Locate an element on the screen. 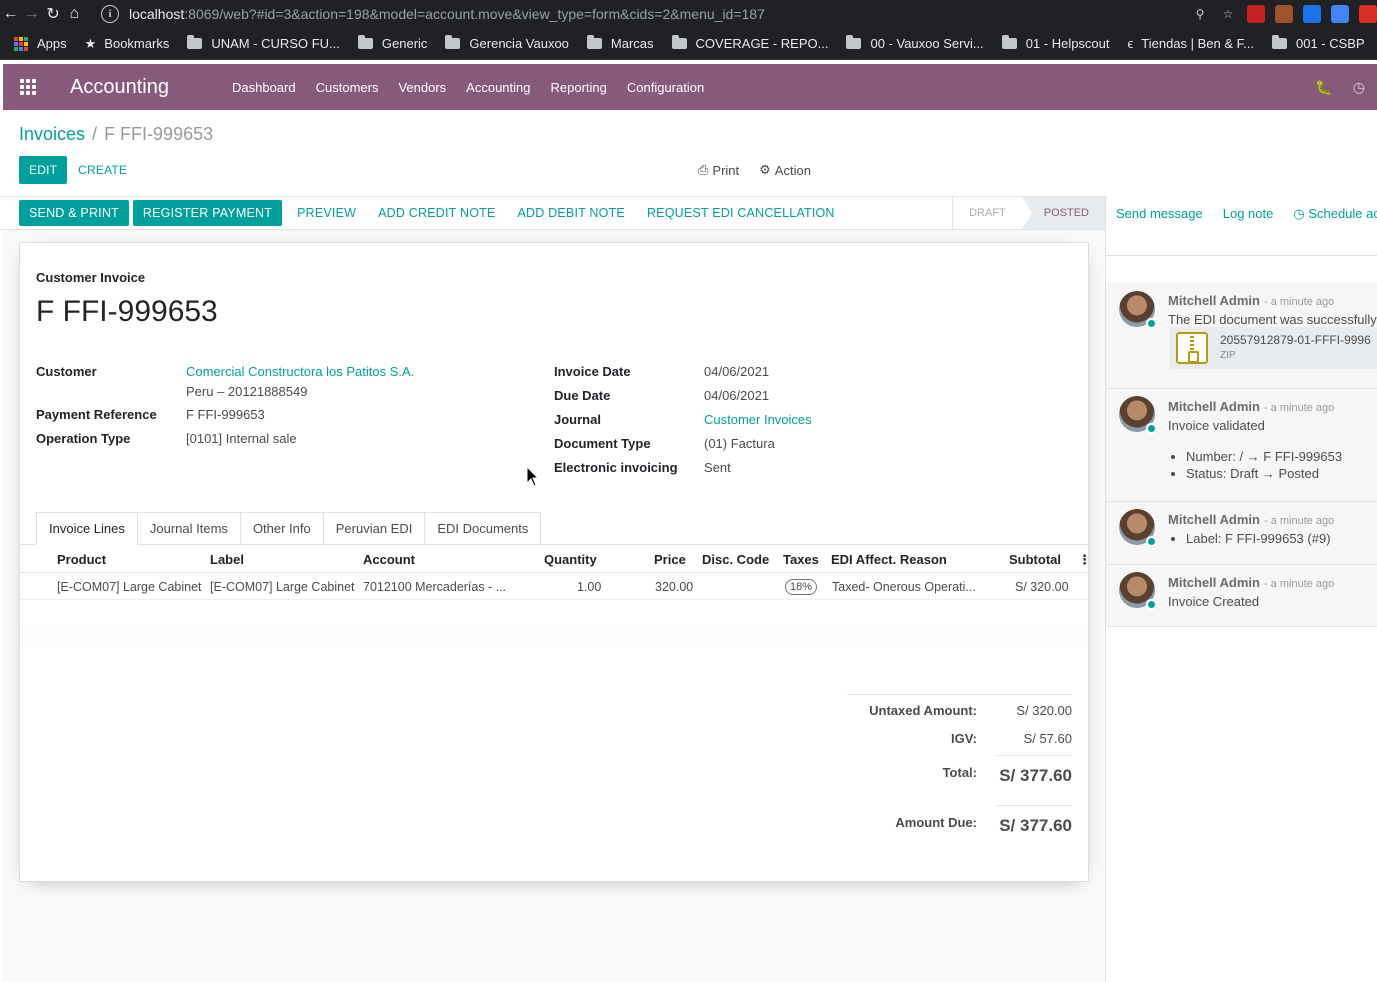 The width and height of the screenshot is (1377, 982). col-taxes: Taxes is located at coordinates (801, 559).